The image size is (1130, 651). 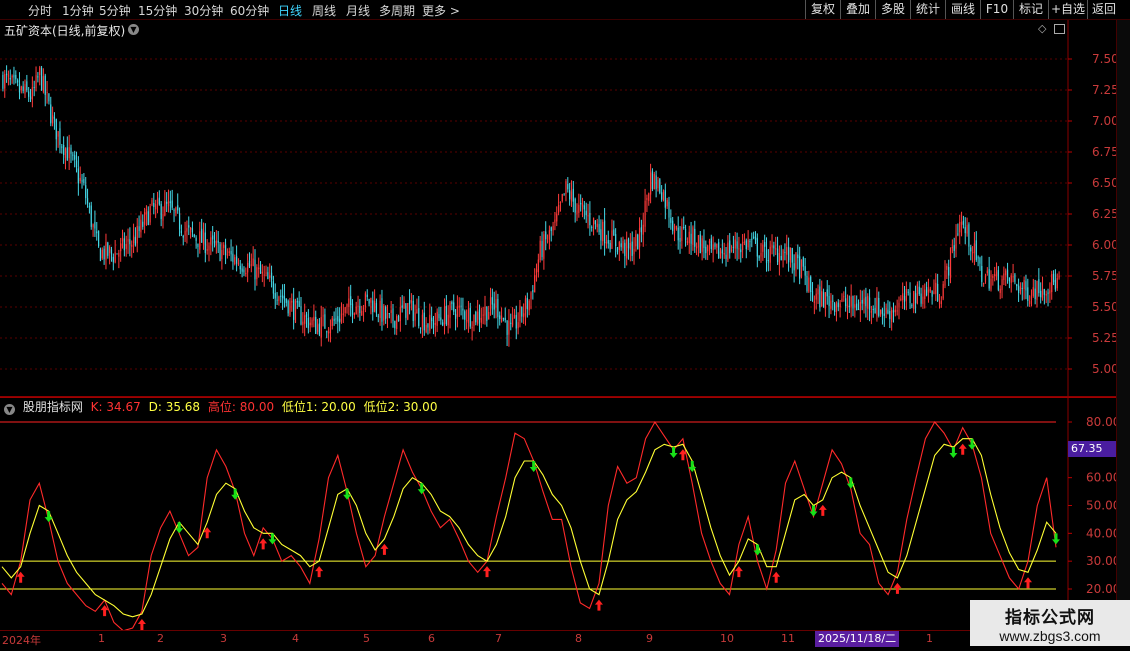 I want to click on diamond-icon: ◇, so click(x=1042, y=28).